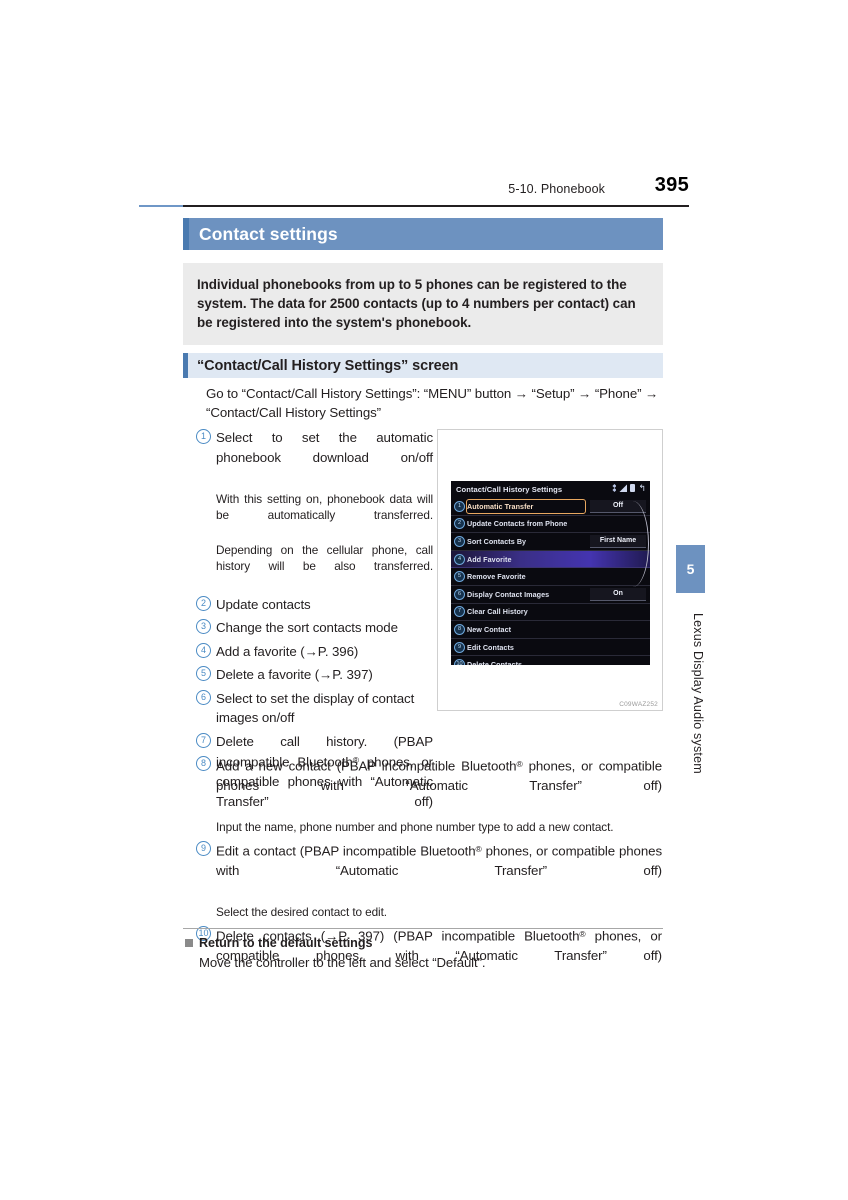 The image size is (848, 1200). Describe the element at coordinates (436, 190) in the screenshot. I see `running-header: 5-10. Phonebook 395` at that location.